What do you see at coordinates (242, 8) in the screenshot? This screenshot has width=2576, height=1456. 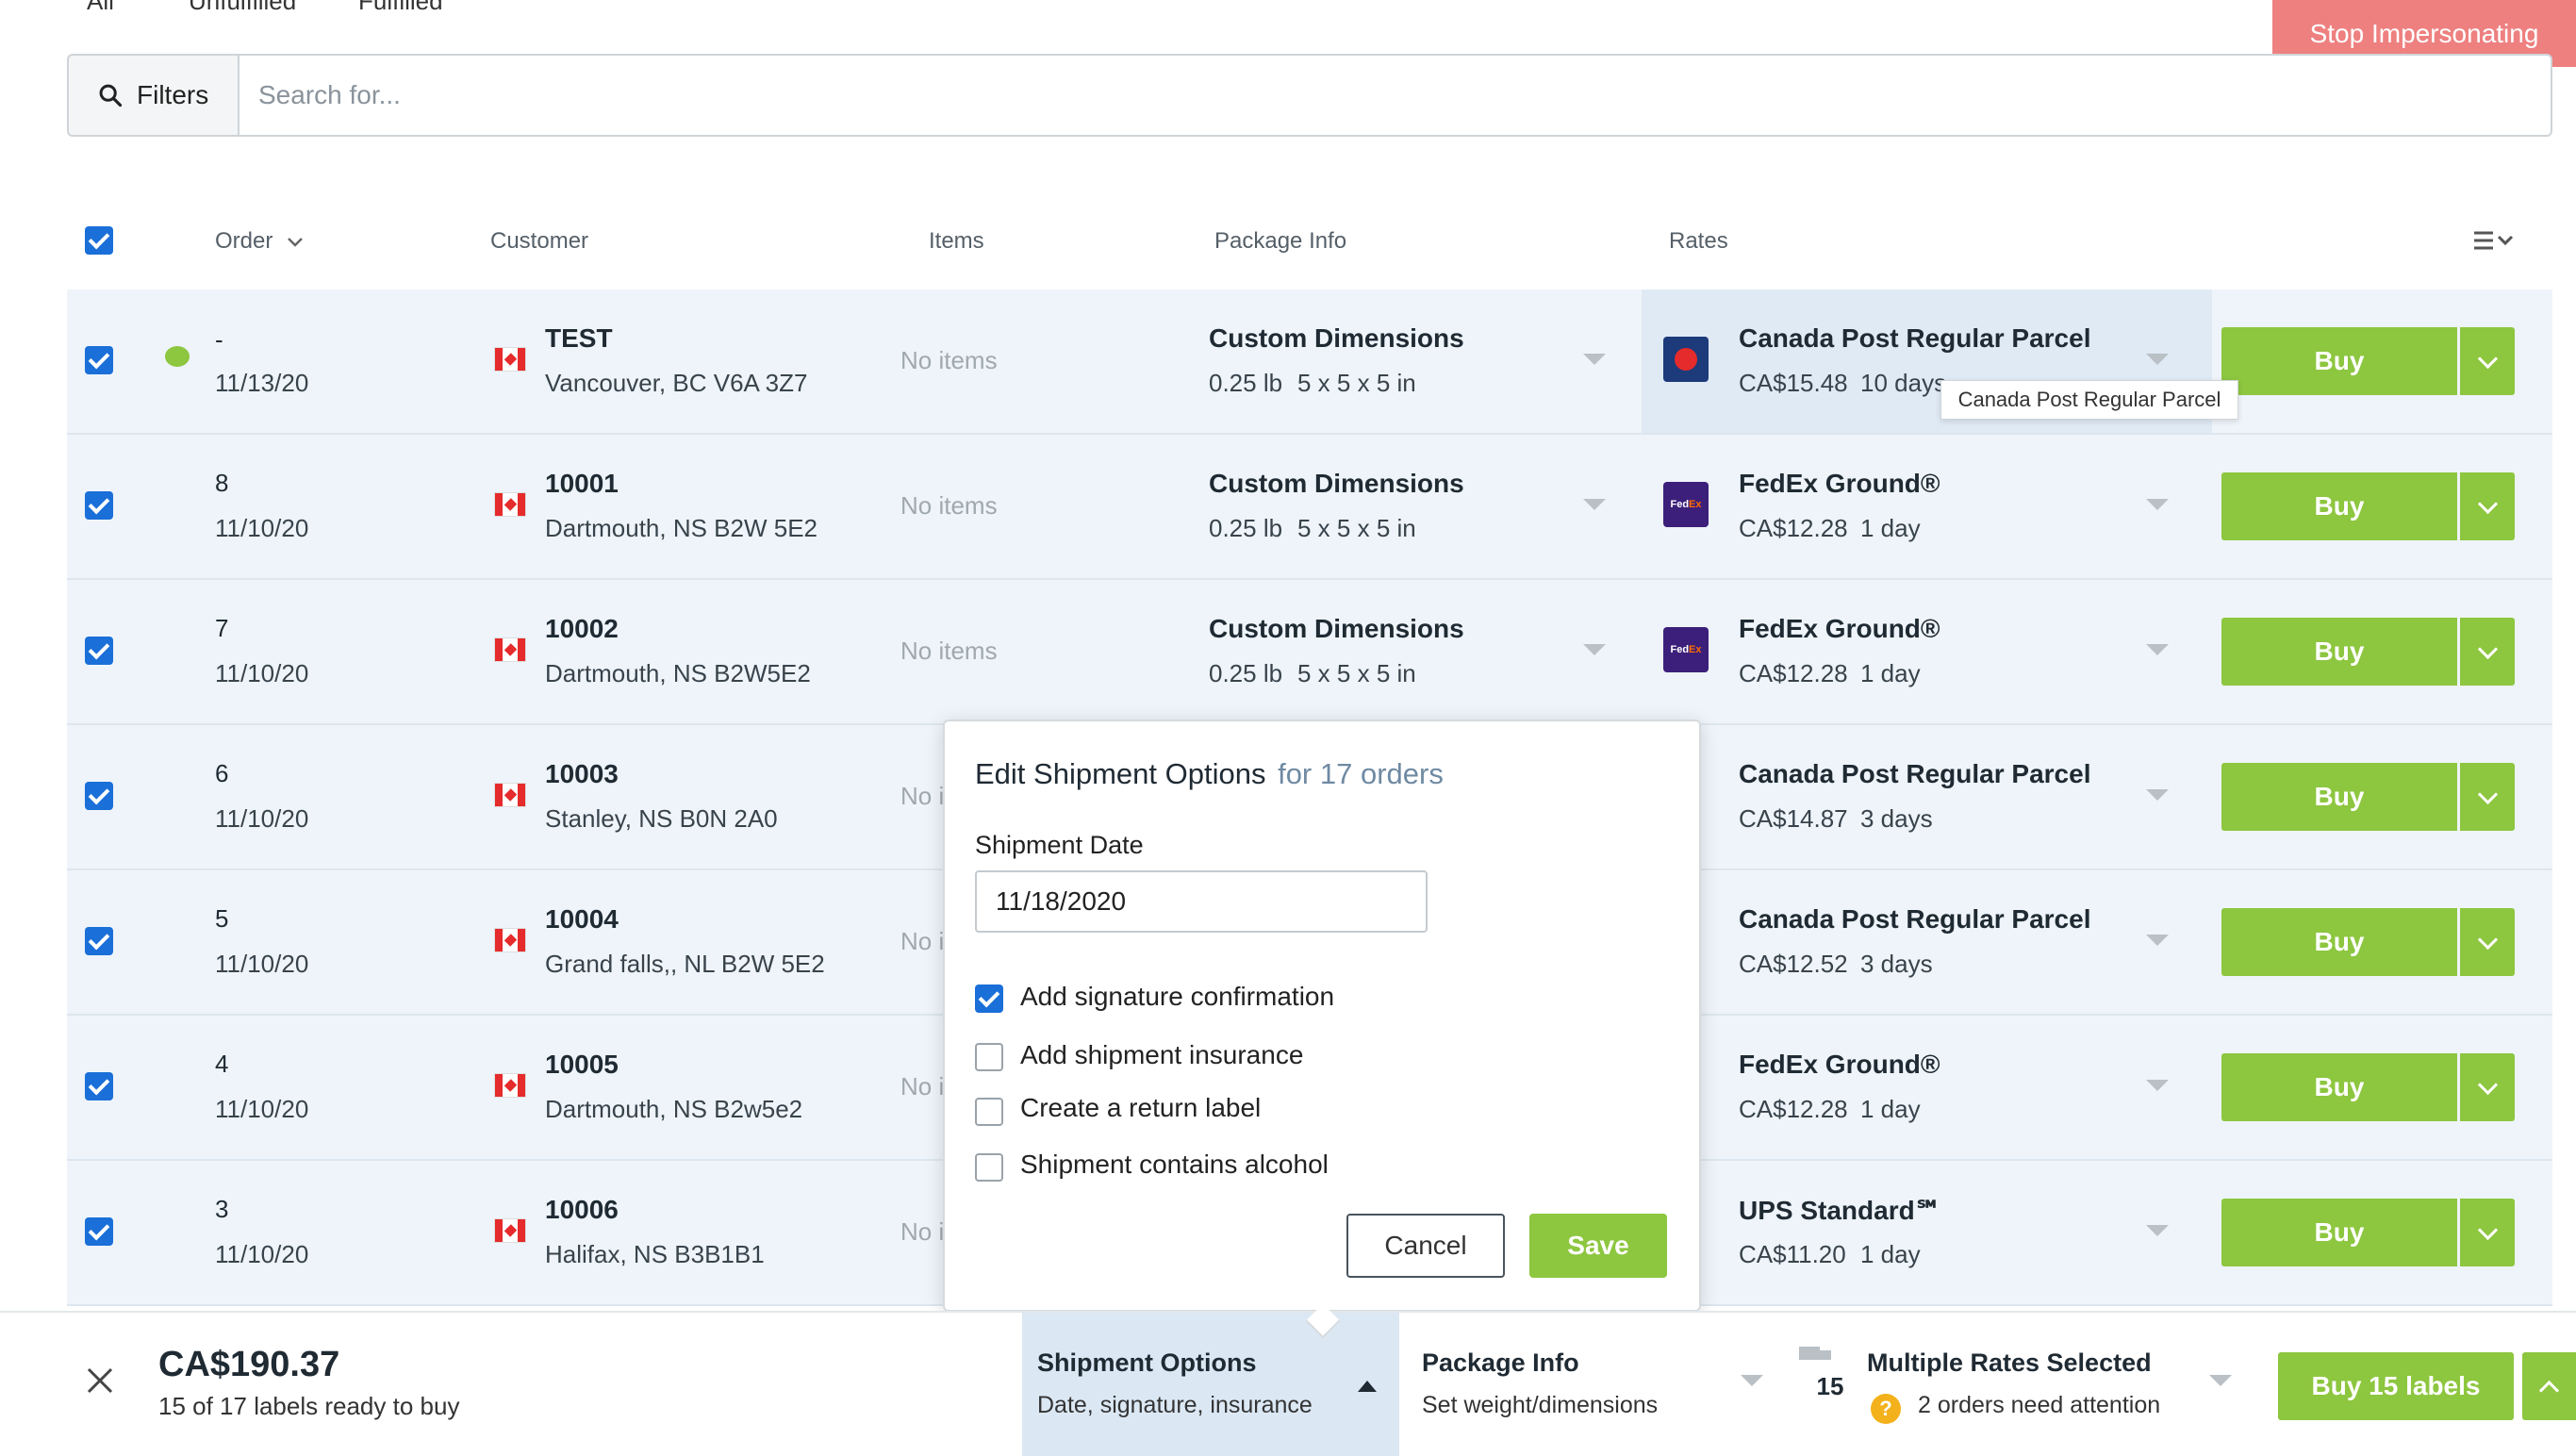 I see `tab-unfulfilled: Unfulfilled` at bounding box center [242, 8].